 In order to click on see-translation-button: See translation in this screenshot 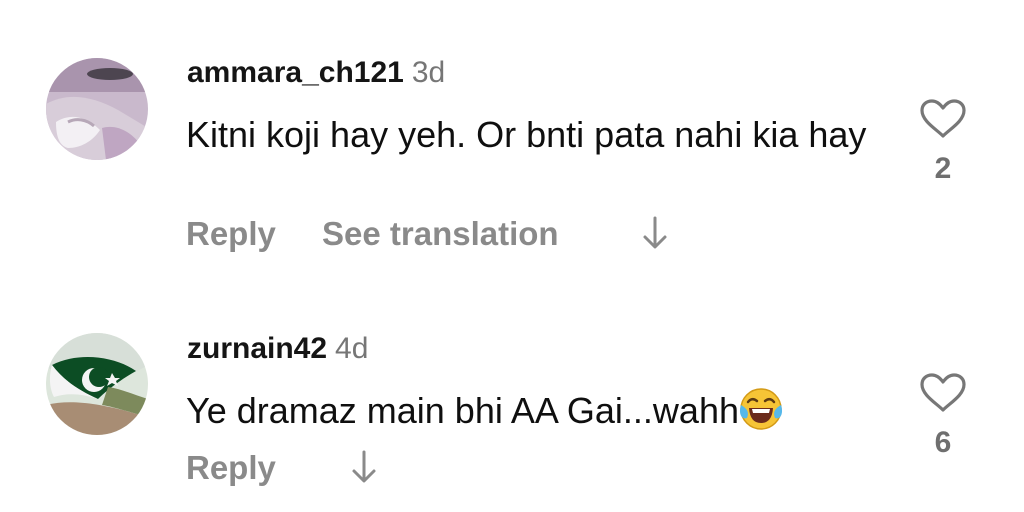, I will do `click(440, 234)`.